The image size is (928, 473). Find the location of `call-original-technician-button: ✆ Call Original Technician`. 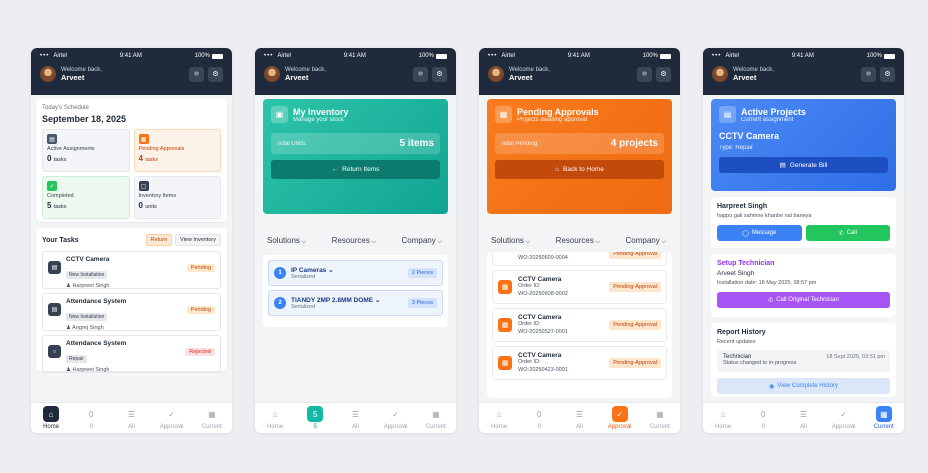

call-original-technician-button: ✆ Call Original Technician is located at coordinates (803, 300).